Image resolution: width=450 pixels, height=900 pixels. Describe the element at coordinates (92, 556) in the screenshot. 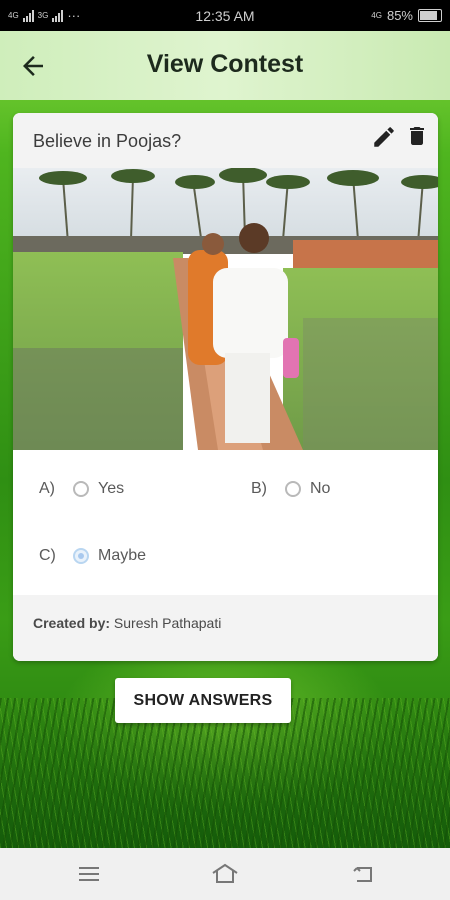

I see `option-c: C) Maybe` at that location.